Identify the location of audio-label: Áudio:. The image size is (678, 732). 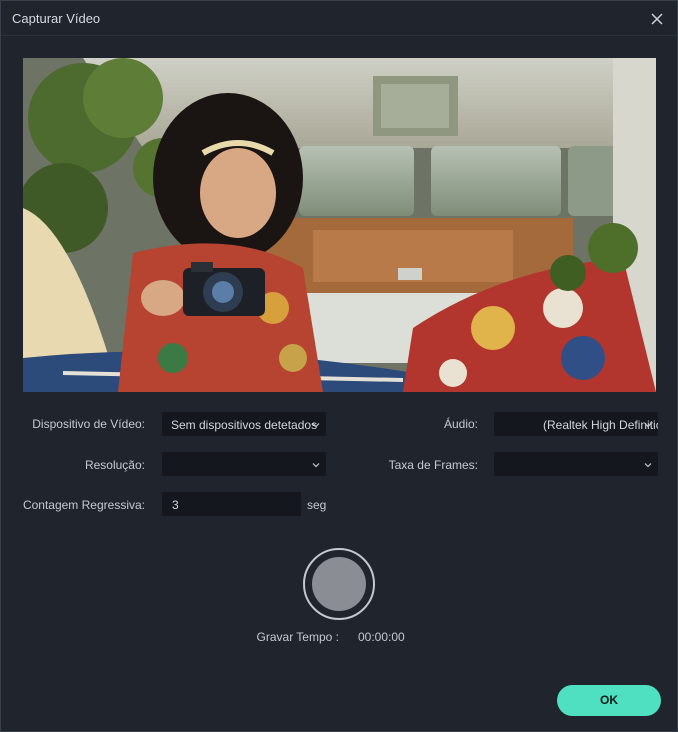
(460, 424).